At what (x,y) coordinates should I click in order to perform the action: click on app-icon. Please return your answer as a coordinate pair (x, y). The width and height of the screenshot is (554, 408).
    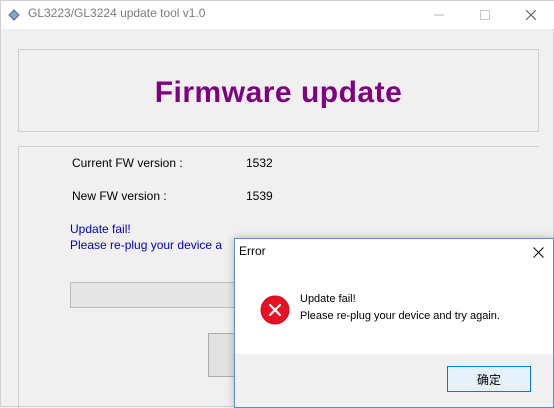
    Looking at the image, I should click on (14, 15).